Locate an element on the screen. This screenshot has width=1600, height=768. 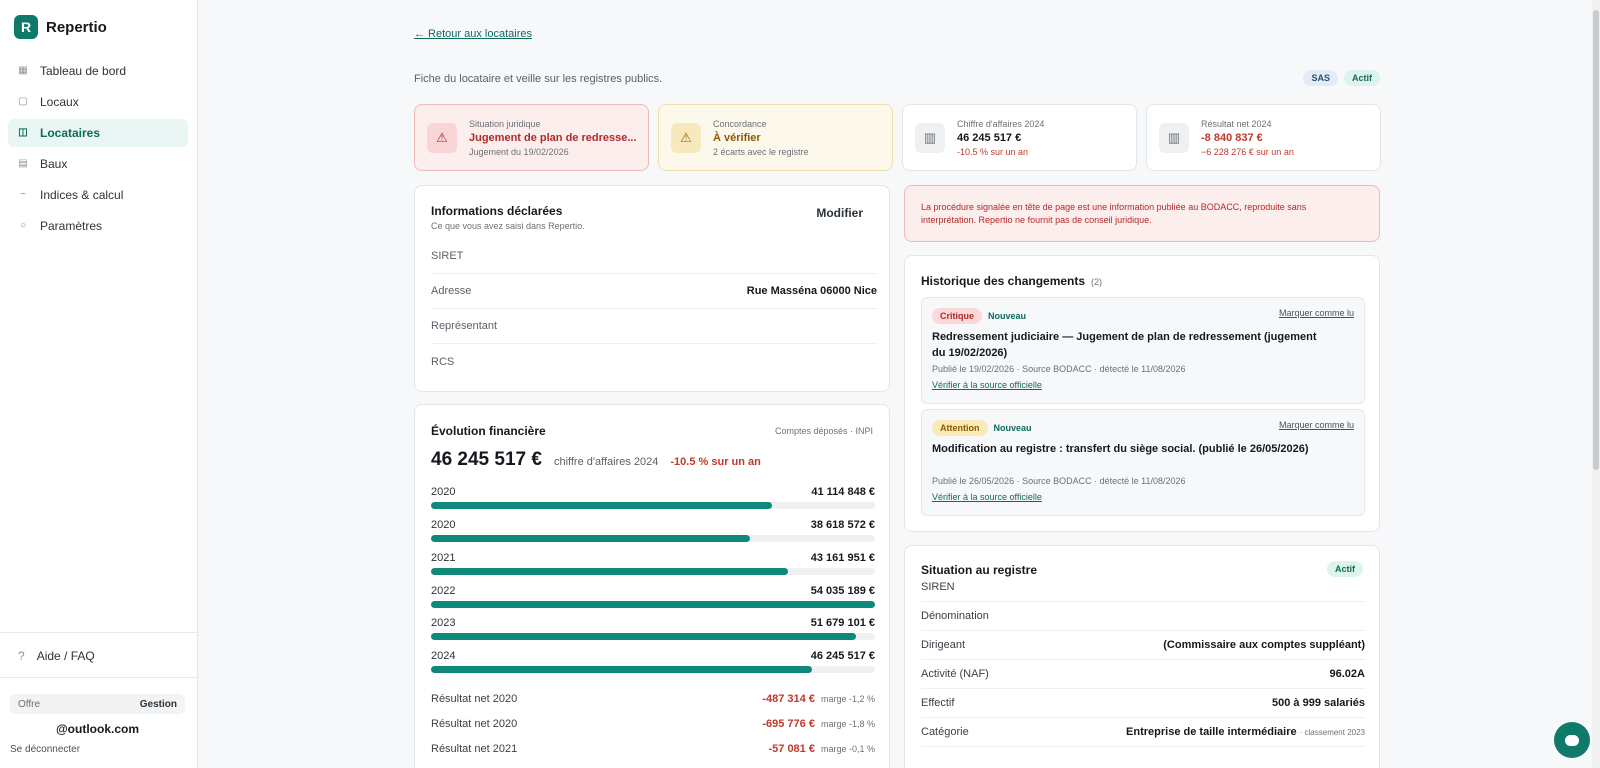
info-row-rcs: RCS is located at coordinates (654, 361).